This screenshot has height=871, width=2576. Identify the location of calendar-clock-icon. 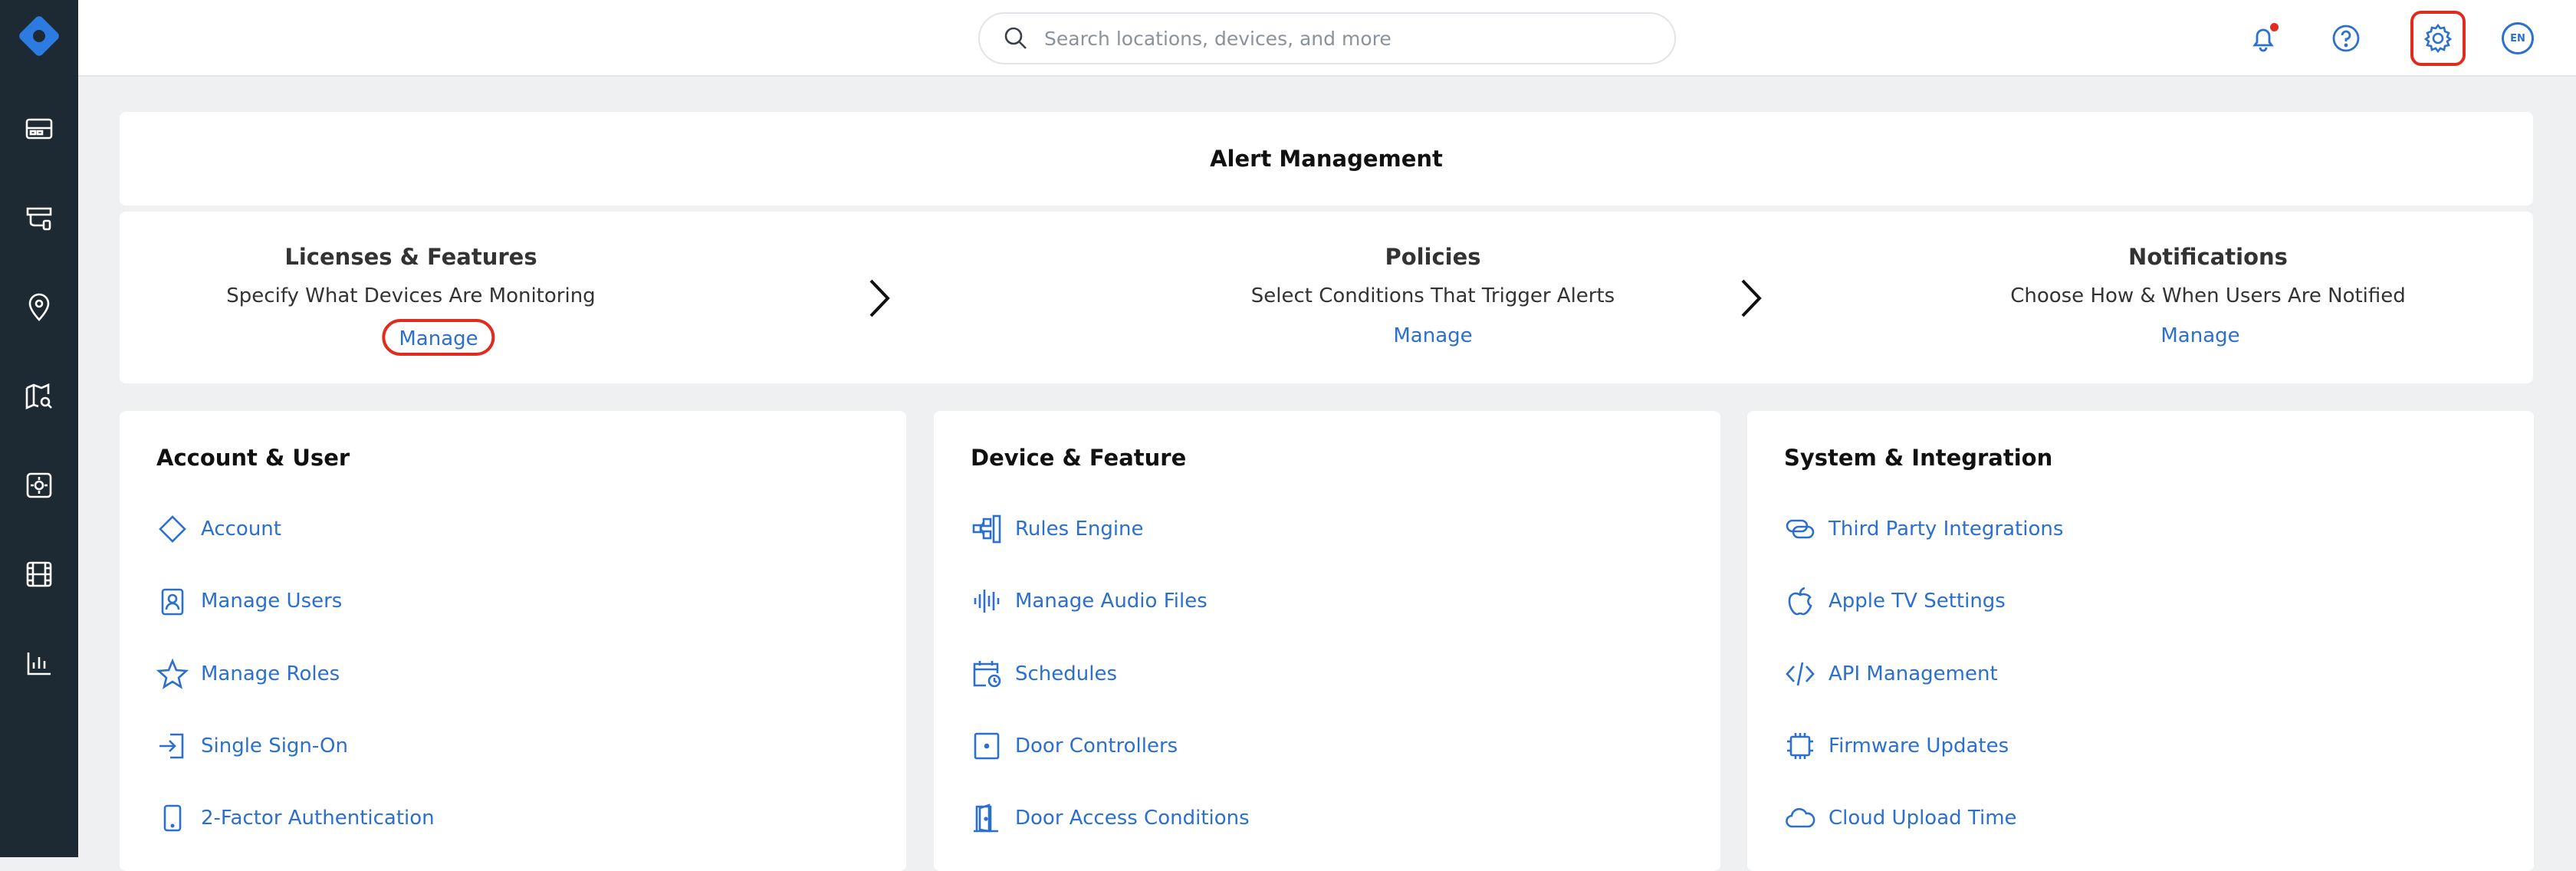
(987, 674).